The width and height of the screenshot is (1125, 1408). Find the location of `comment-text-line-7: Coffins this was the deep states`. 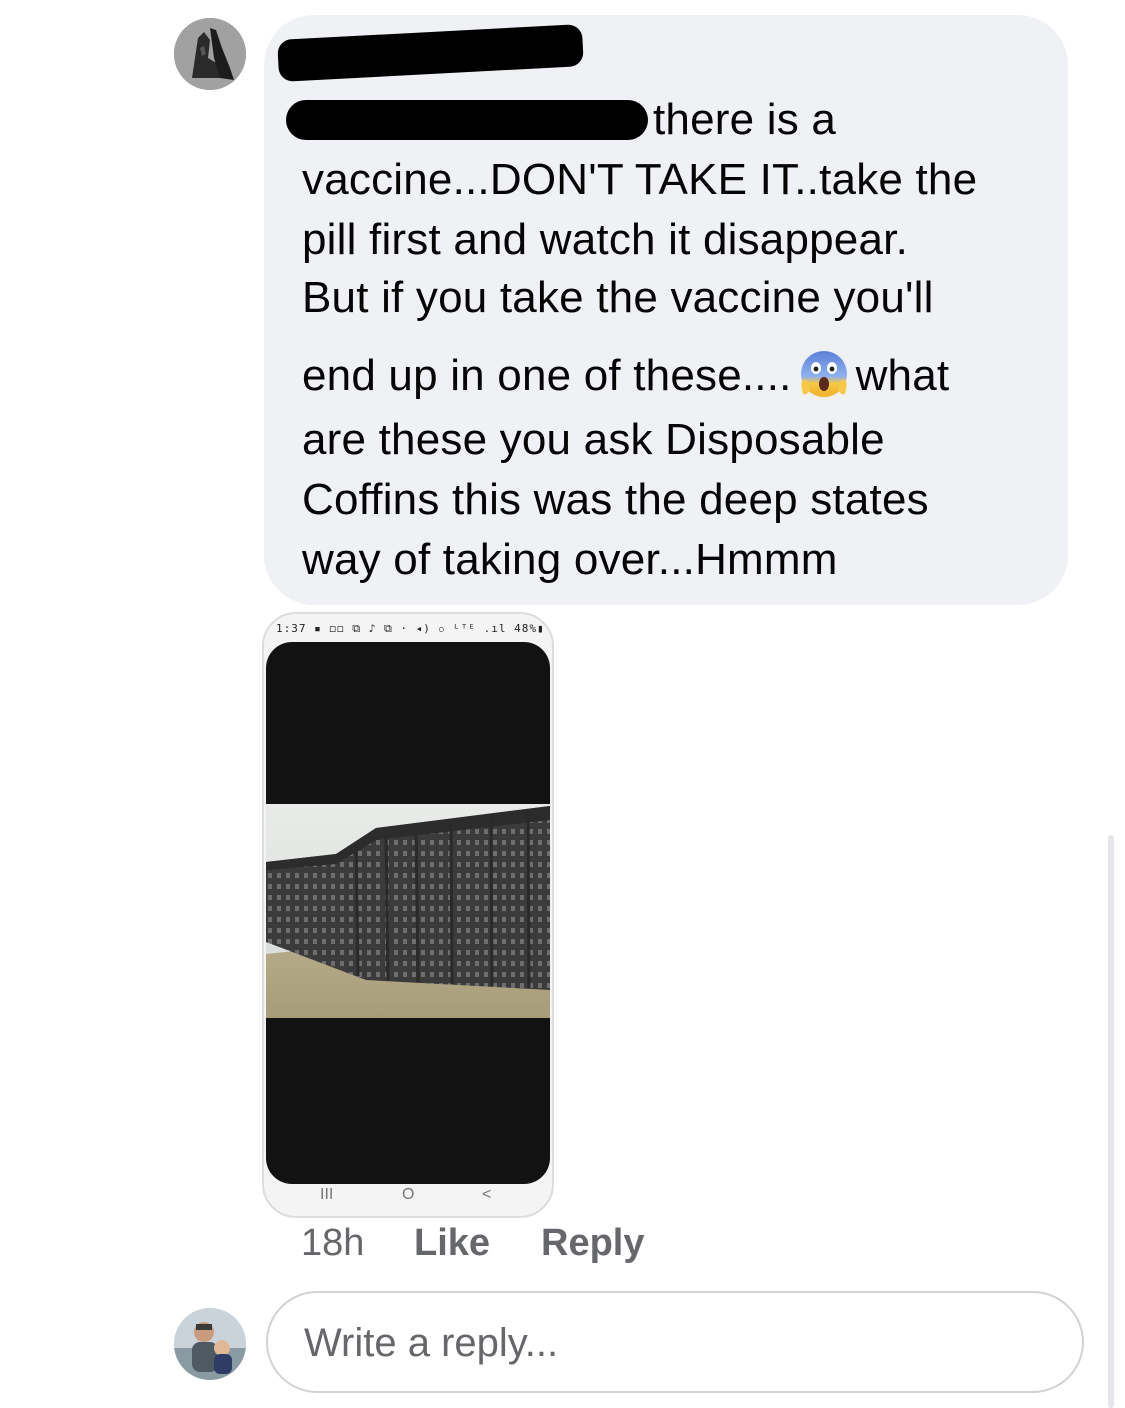

comment-text-line-7: Coffins this was the deep states is located at coordinates (615, 499).